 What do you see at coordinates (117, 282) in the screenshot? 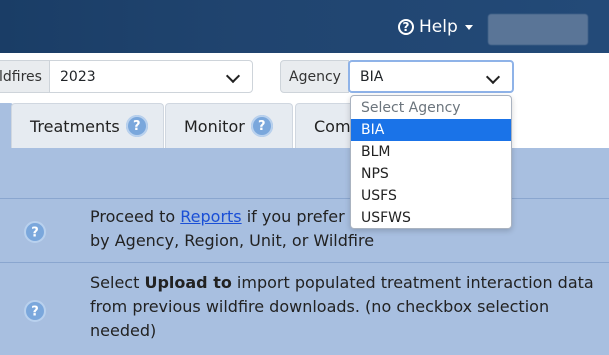
I see `text-segment: Select` at bounding box center [117, 282].